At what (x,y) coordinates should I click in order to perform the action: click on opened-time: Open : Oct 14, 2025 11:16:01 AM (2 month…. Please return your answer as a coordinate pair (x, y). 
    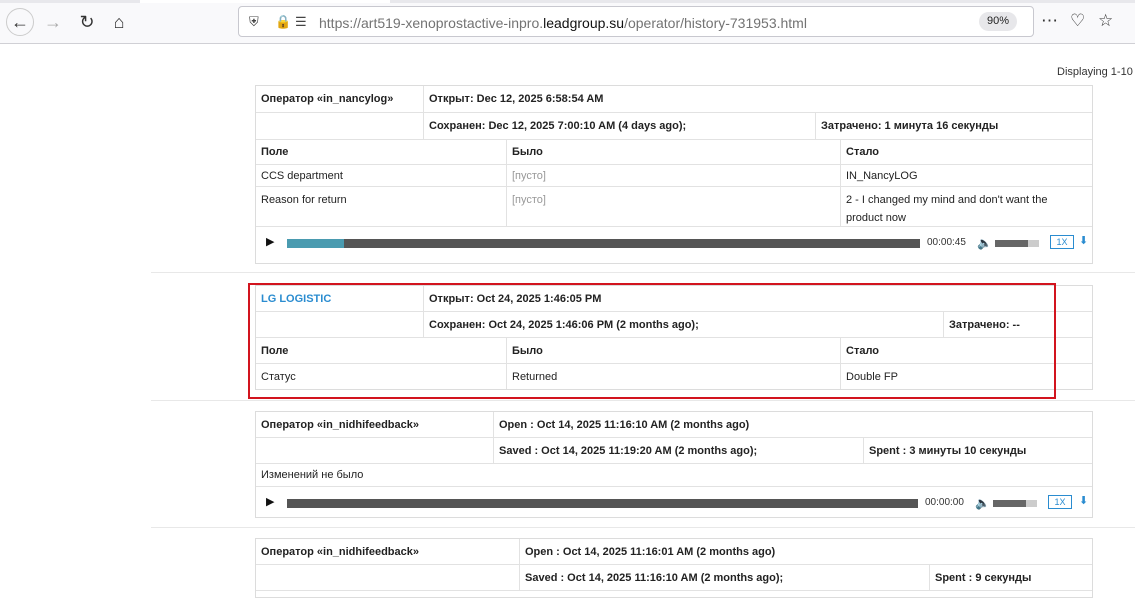
    Looking at the image, I should click on (650, 551).